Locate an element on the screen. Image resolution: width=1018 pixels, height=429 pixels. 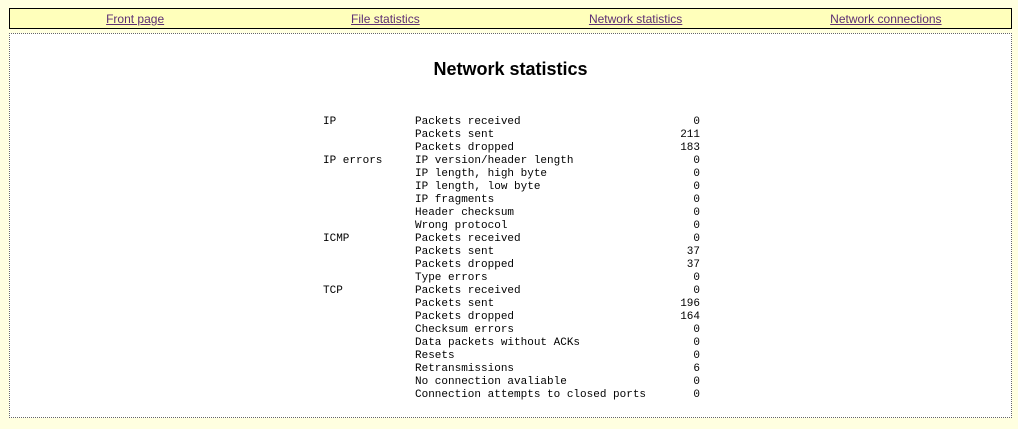
stat-label: Checksum errors is located at coordinates (465, 330).